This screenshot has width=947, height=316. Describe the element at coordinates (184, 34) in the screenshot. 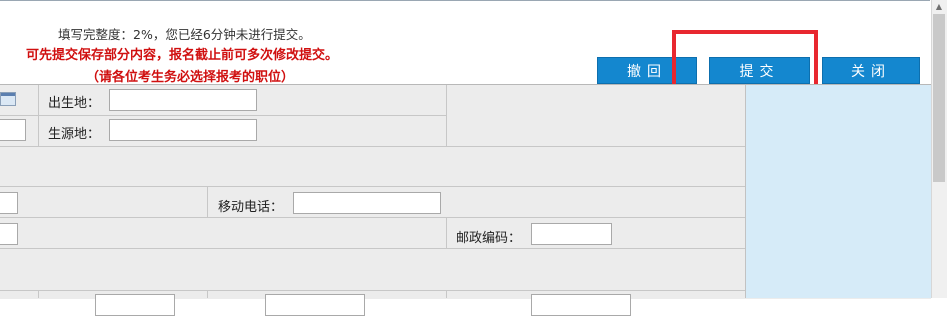

I see `progress-status-text: 填写完整度：2%，您已经6分钟未进行提交。` at that location.